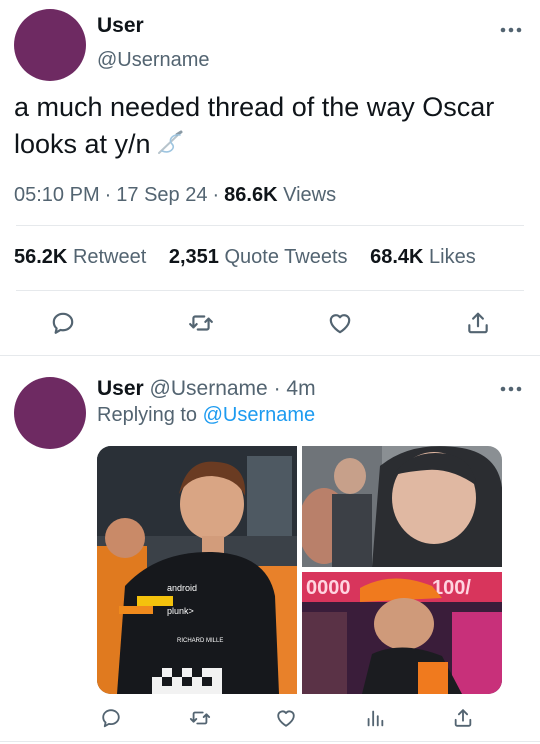 This screenshot has width=540, height=744. I want to click on svg-text: RICHARD MILLE, so click(200, 641).